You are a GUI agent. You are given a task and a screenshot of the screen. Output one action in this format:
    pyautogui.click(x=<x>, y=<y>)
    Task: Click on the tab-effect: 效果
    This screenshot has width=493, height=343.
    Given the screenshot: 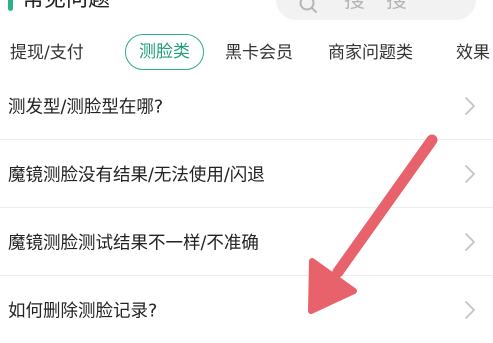 What is the action you would take?
    pyautogui.click(x=473, y=53)
    